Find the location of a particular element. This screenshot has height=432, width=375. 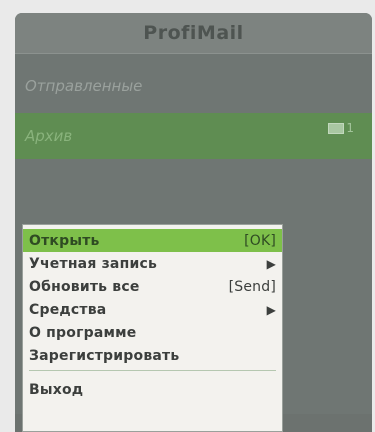

menu-separator is located at coordinates (152, 372).